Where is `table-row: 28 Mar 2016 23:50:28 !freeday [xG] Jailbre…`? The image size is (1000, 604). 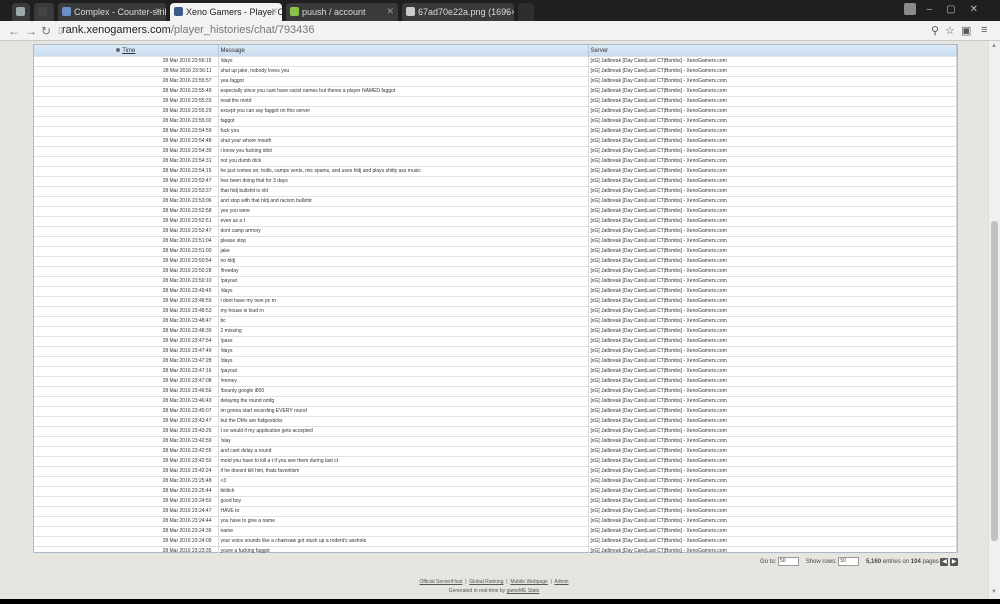
table-row: 28 Mar 2016 23:50:28 !freeday [xG] Jailbre… is located at coordinates (495, 271).